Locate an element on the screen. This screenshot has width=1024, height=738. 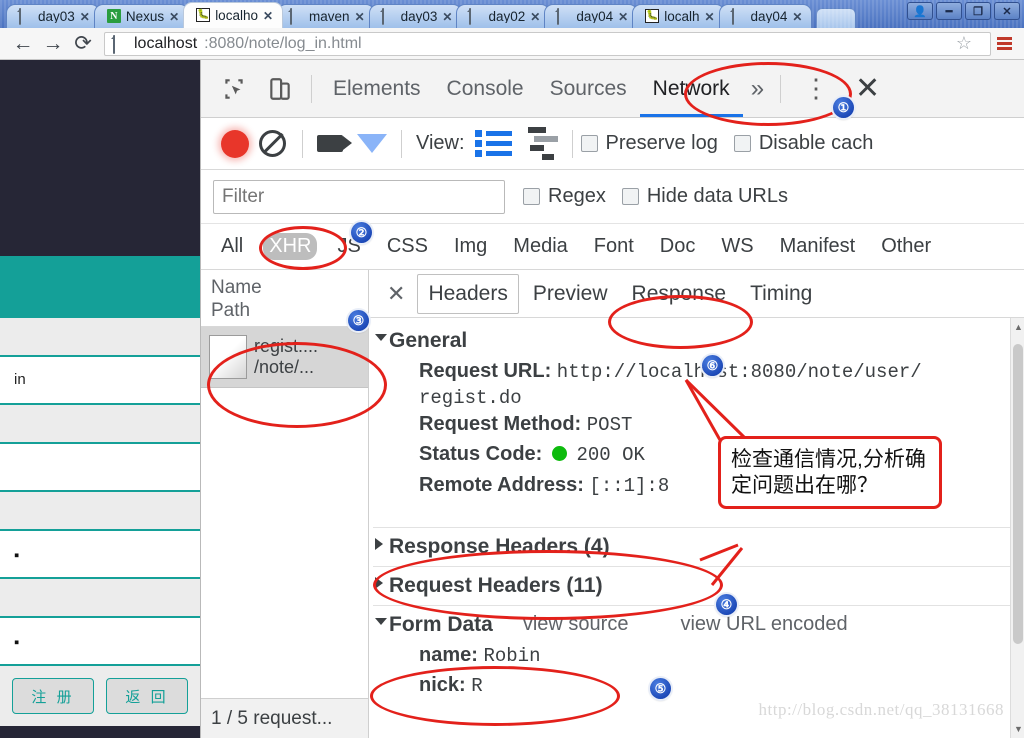
list-view-icon is located at coordinates (493, 143).